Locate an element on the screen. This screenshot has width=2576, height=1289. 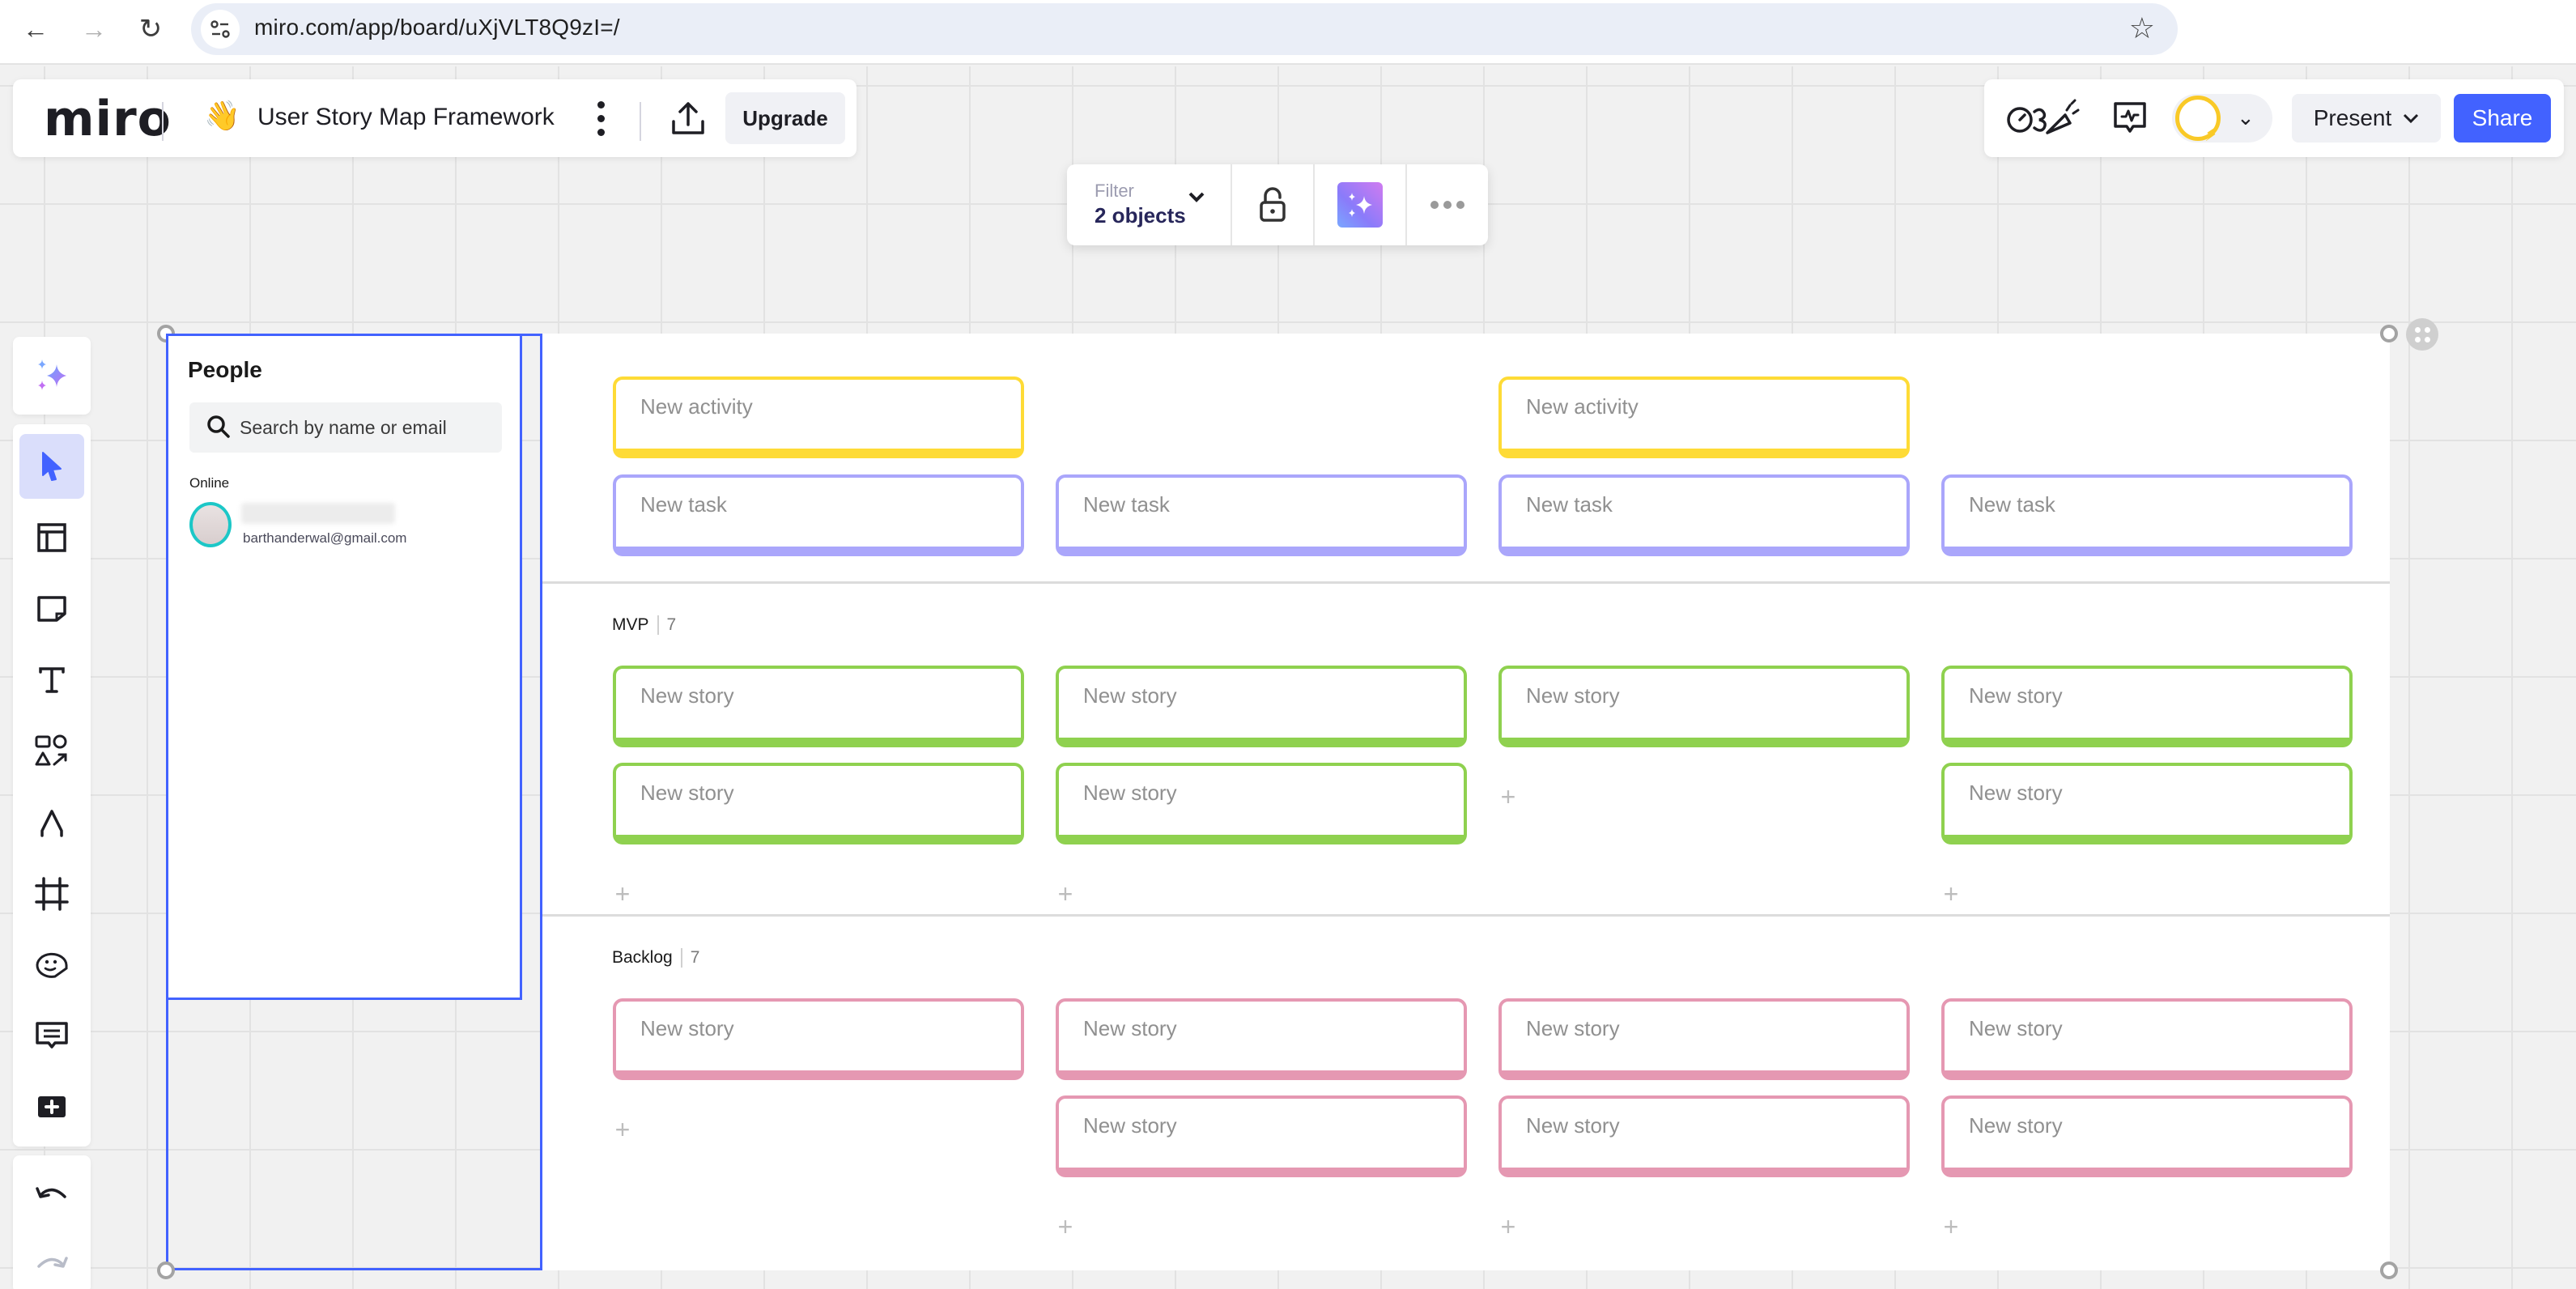
url-text: miro.com/app/board/uXjVLT8Q9zI=/ is located at coordinates (437, 28).